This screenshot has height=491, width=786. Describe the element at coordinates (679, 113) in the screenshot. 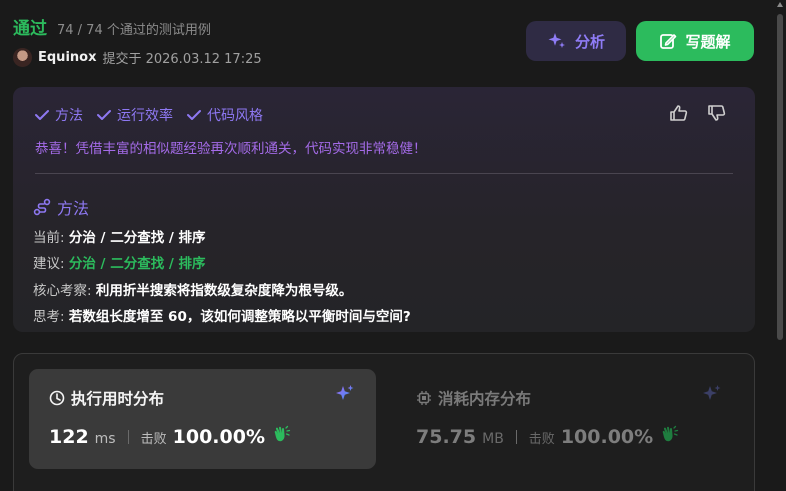

I see `thumbs-up-icon` at that location.